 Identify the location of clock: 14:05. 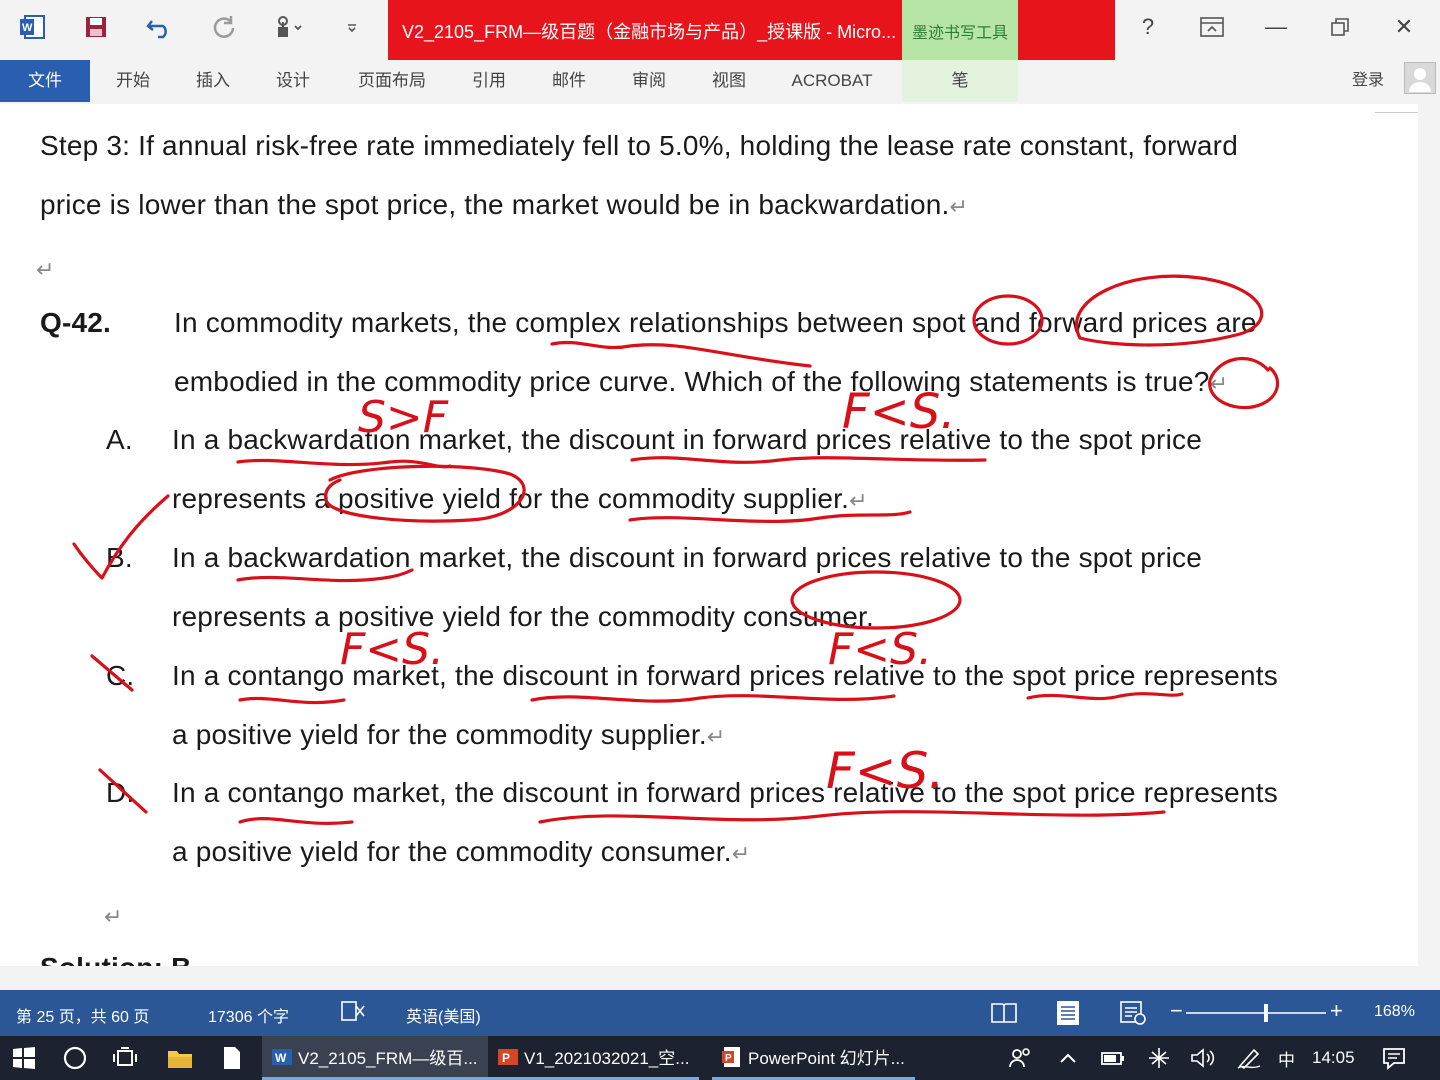
(1333, 1058).